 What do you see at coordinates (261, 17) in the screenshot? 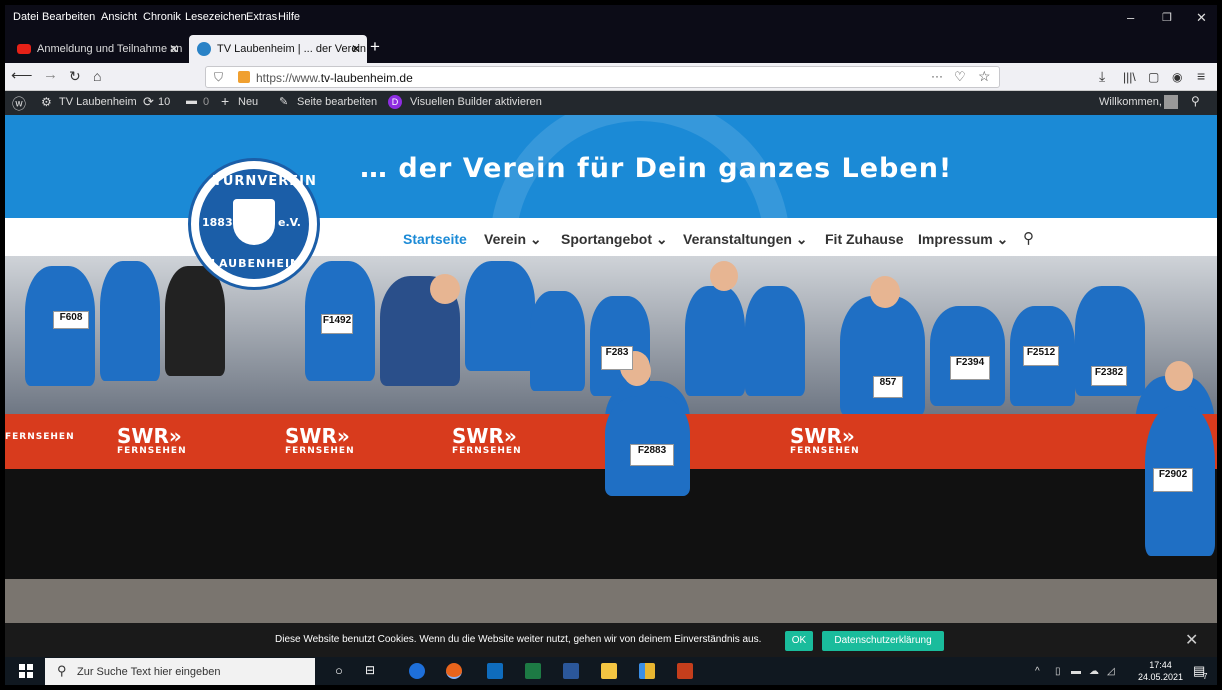
I see `menu-extras: Extras` at bounding box center [261, 17].